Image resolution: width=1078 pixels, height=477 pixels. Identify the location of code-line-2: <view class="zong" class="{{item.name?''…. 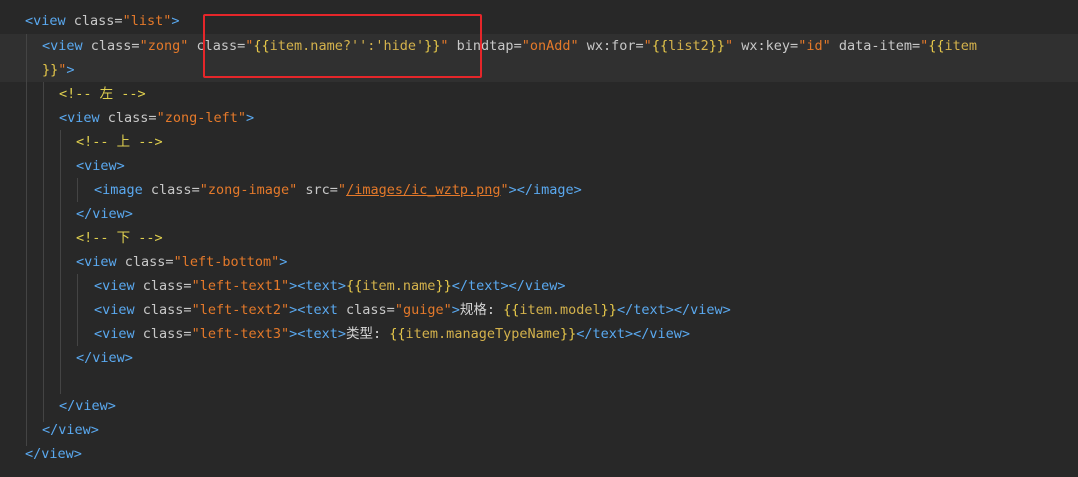
(509, 46).